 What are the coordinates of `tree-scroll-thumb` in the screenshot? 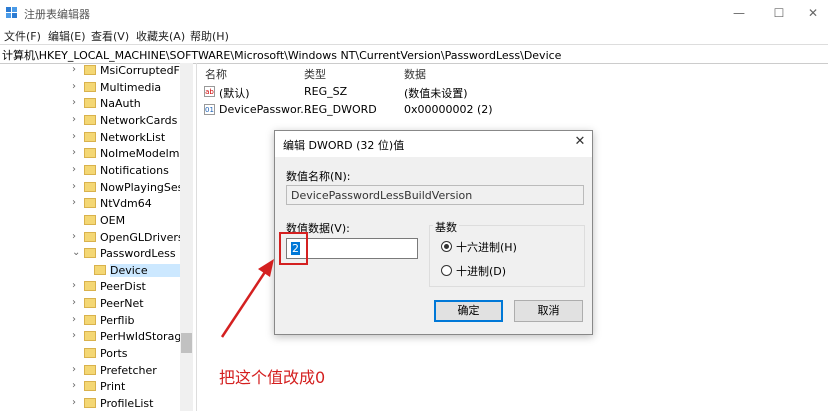 It's located at (186, 343).